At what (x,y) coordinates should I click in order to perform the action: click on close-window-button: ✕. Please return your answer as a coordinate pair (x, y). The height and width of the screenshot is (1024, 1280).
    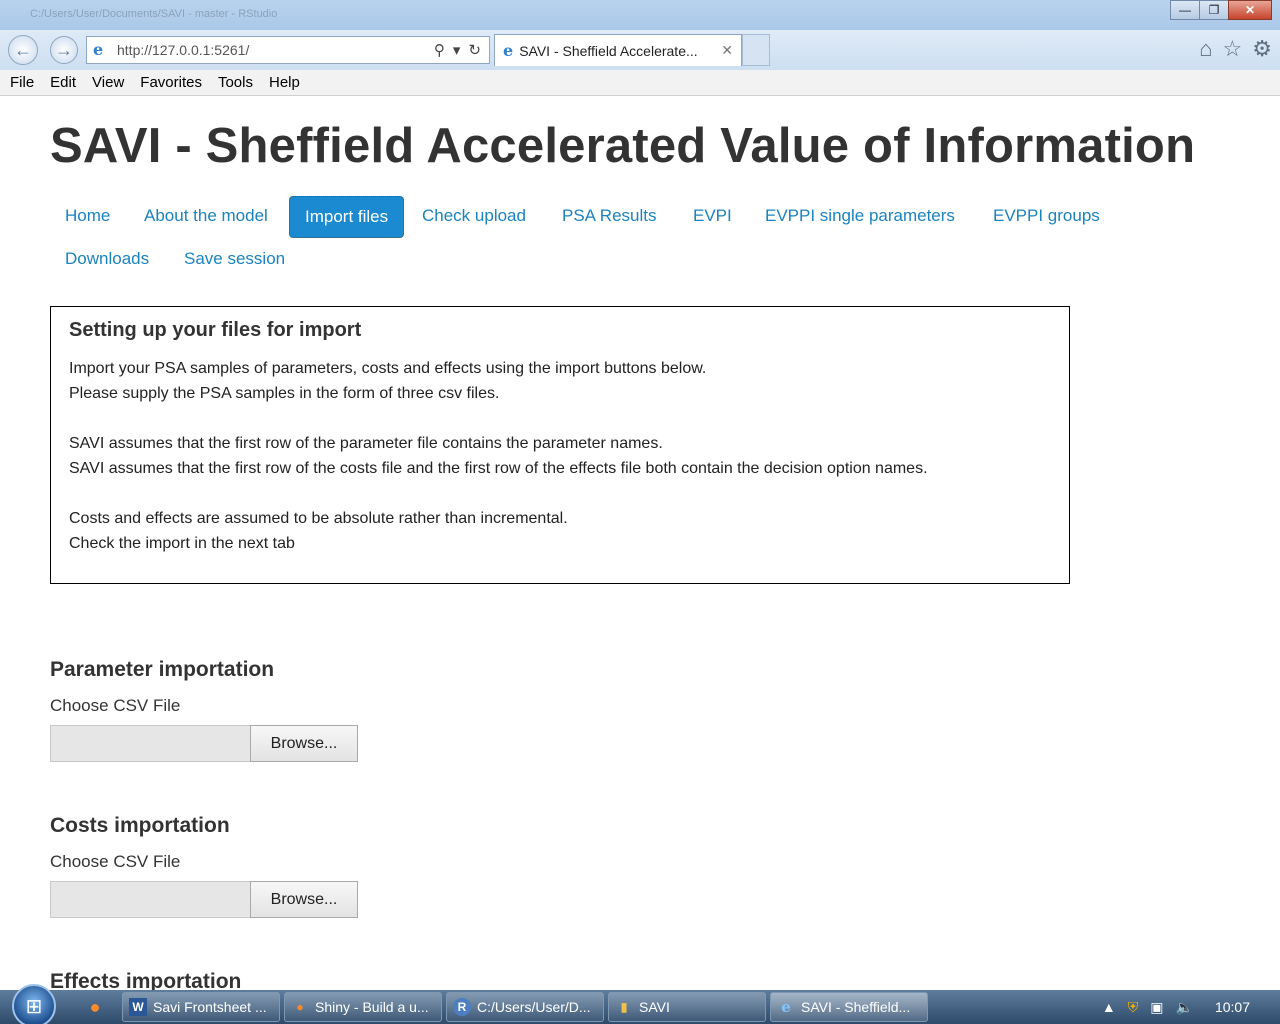
    Looking at the image, I should click on (1250, 10).